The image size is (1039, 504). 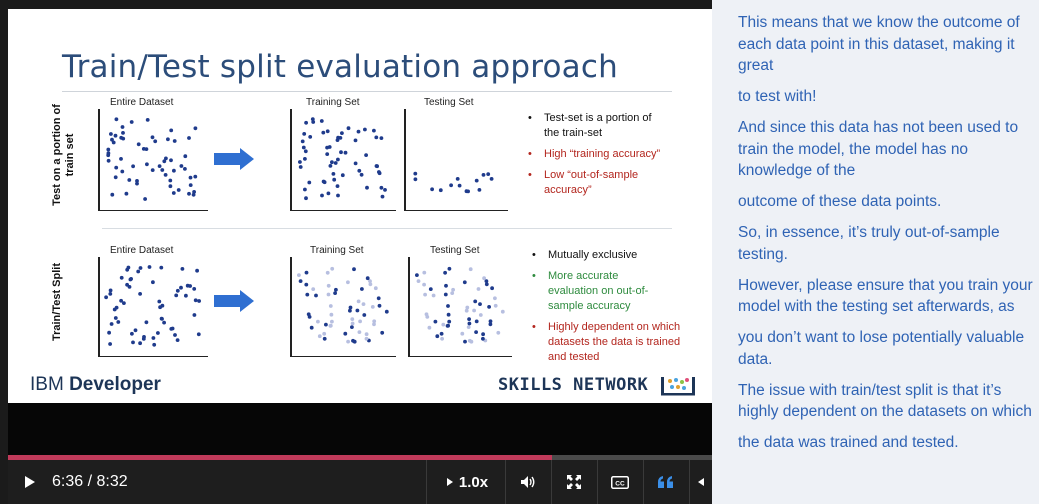 I want to click on row2-label: Train/Test Split, so click(x=57, y=302).